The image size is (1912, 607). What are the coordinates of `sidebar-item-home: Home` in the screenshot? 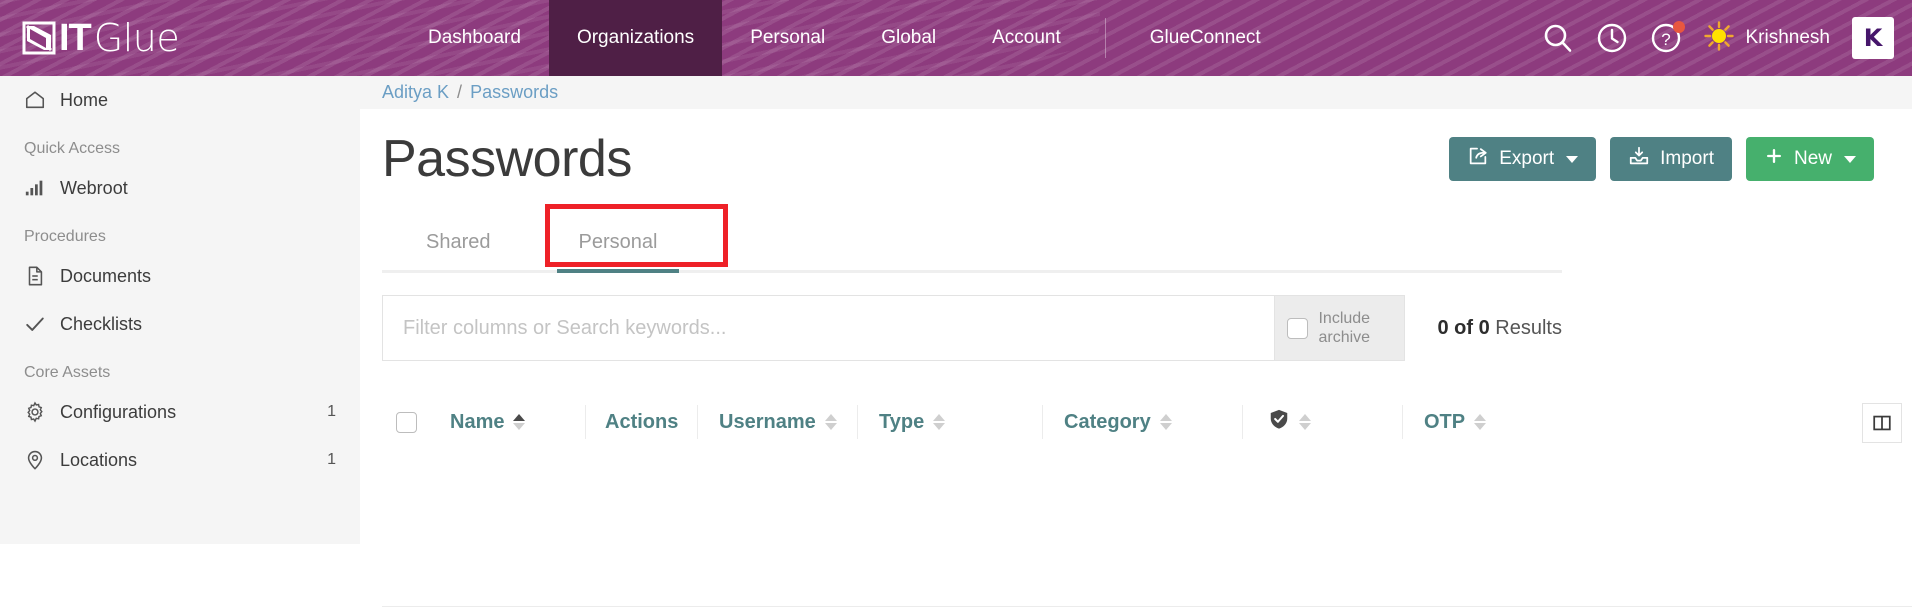 It's located at (180, 100).